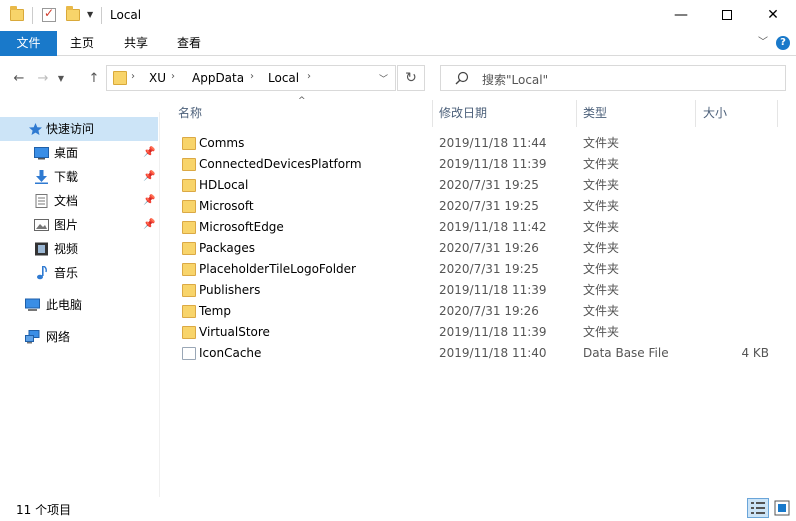 The width and height of the screenshot is (796, 521). I want to click on file-date: 2020/7/31 19:25, so click(489, 185).